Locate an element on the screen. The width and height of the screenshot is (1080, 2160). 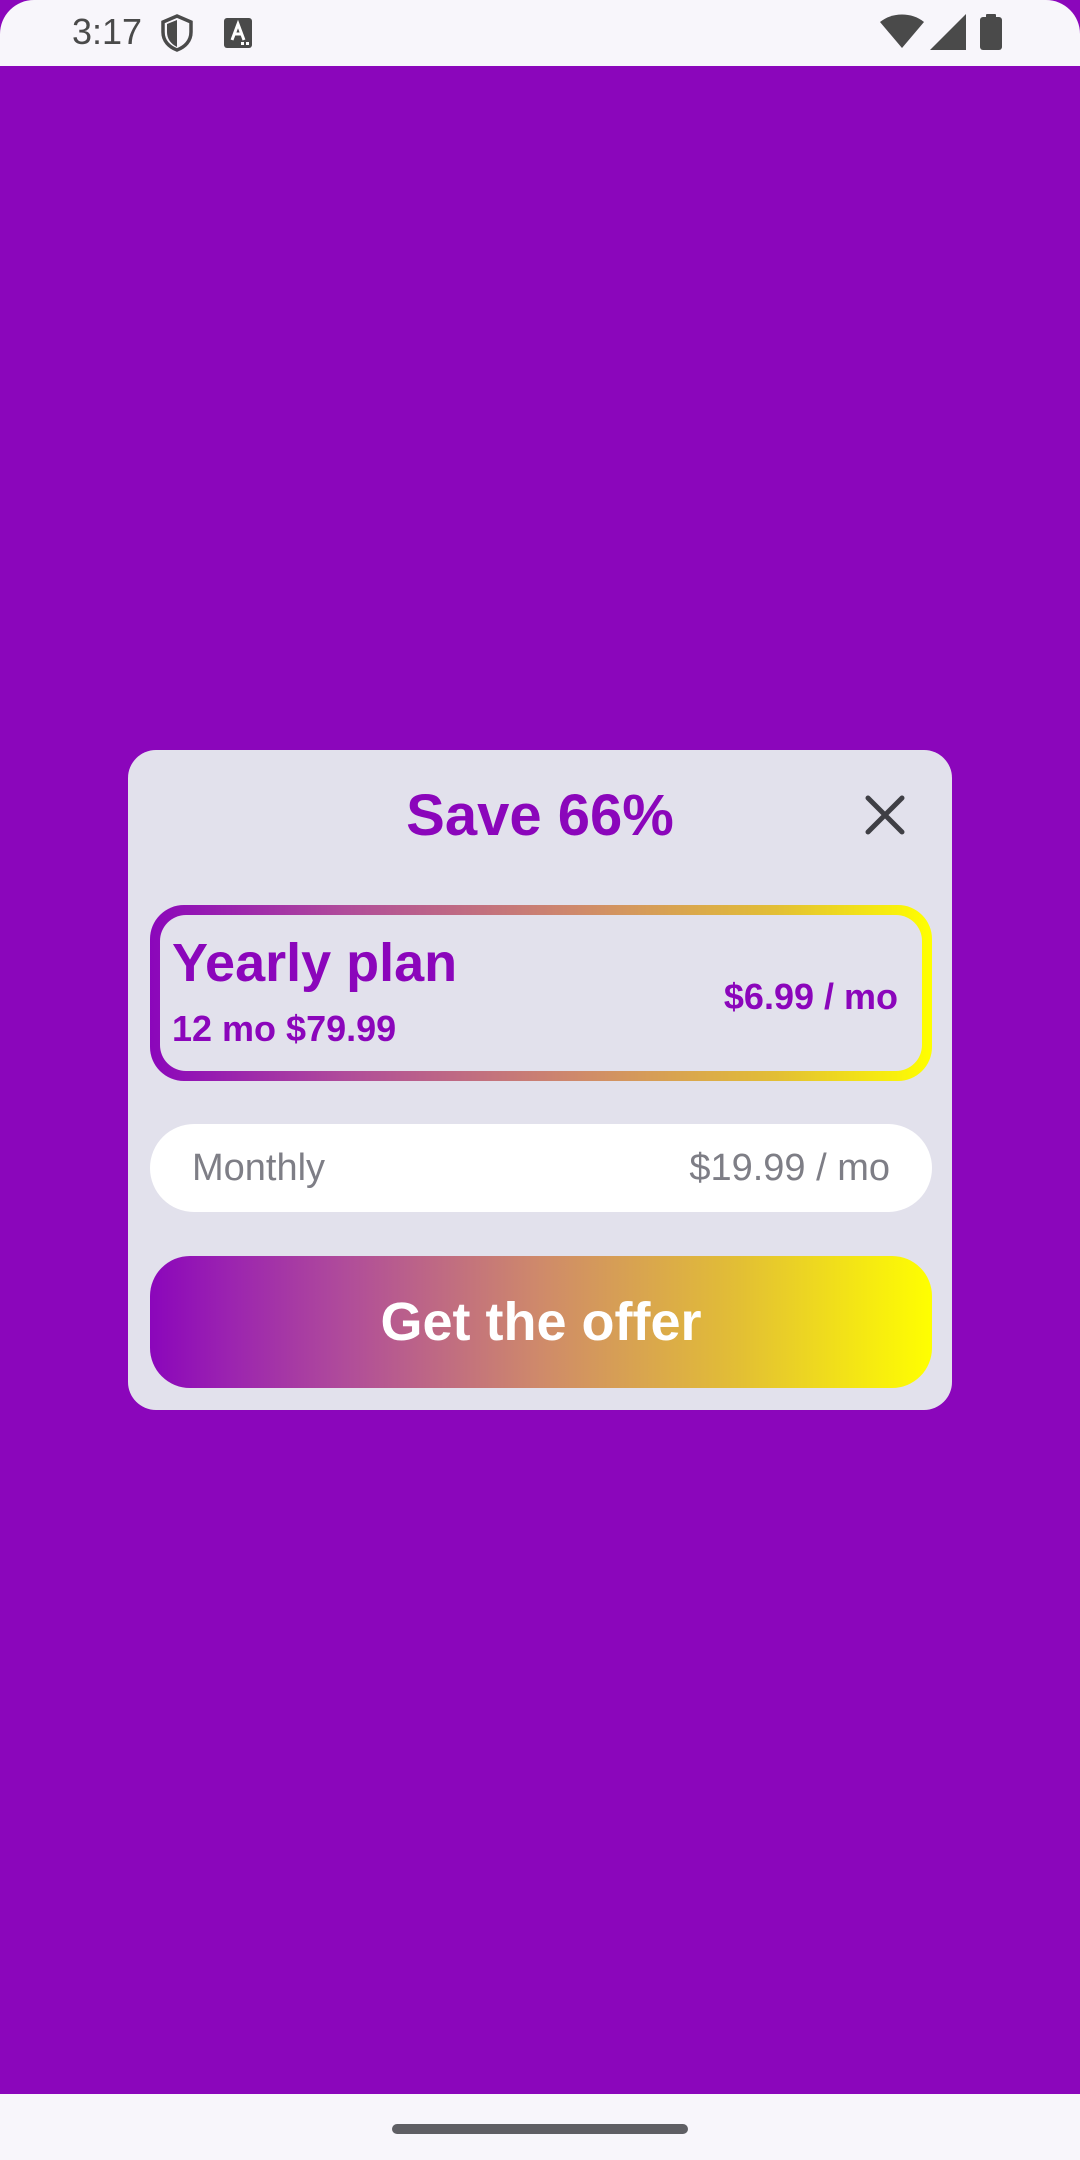
text-a-icon is located at coordinates (238, 33).